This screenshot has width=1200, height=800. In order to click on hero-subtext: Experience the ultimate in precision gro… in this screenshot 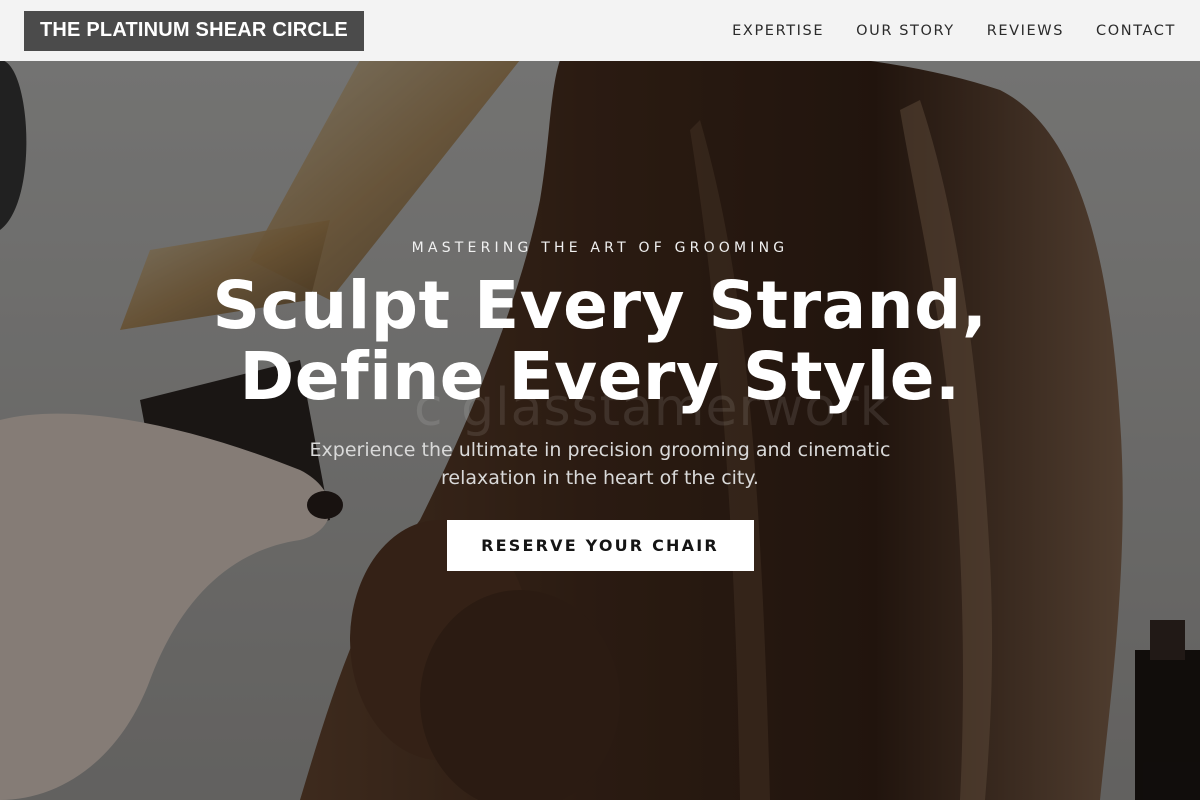, I will do `click(600, 464)`.